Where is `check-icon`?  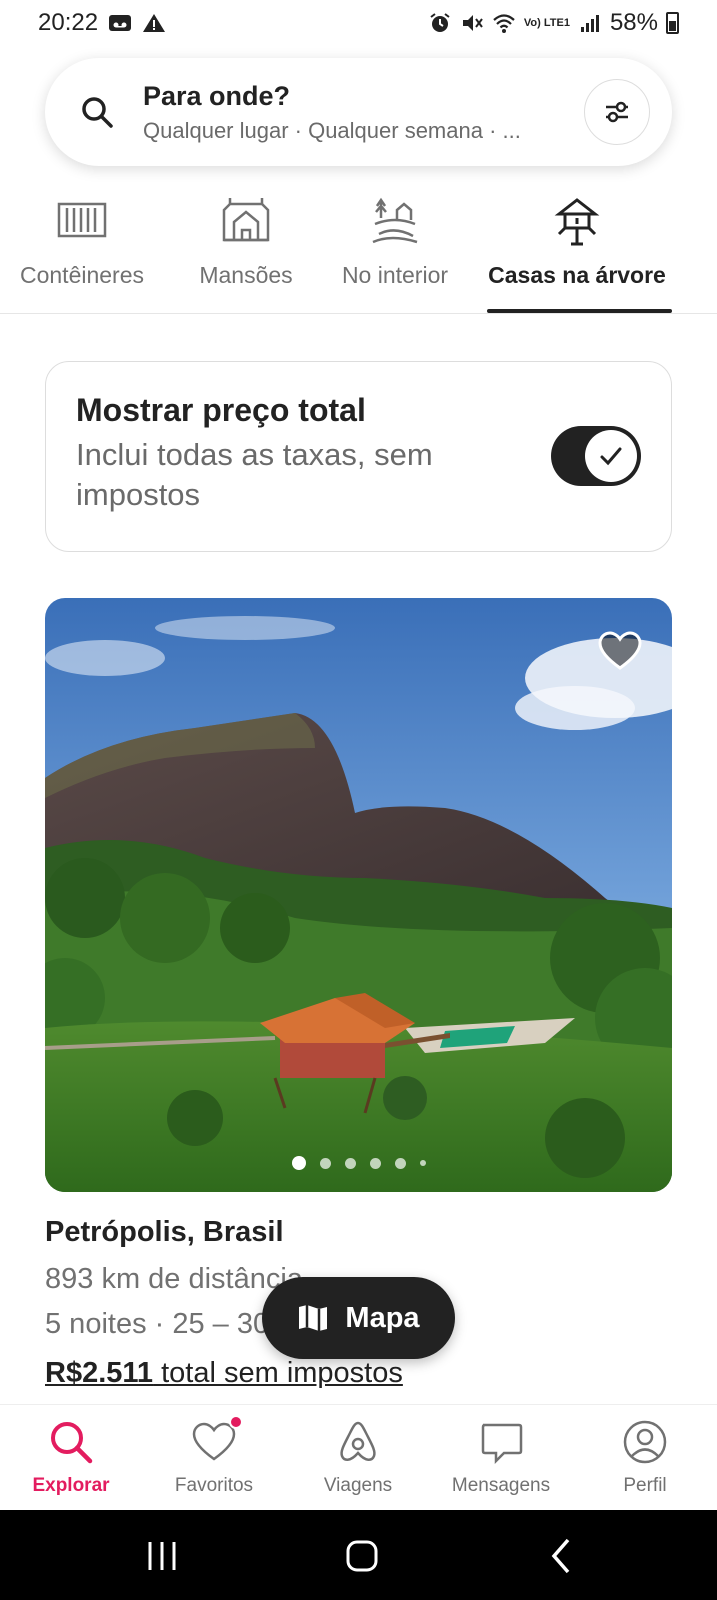 check-icon is located at coordinates (611, 456).